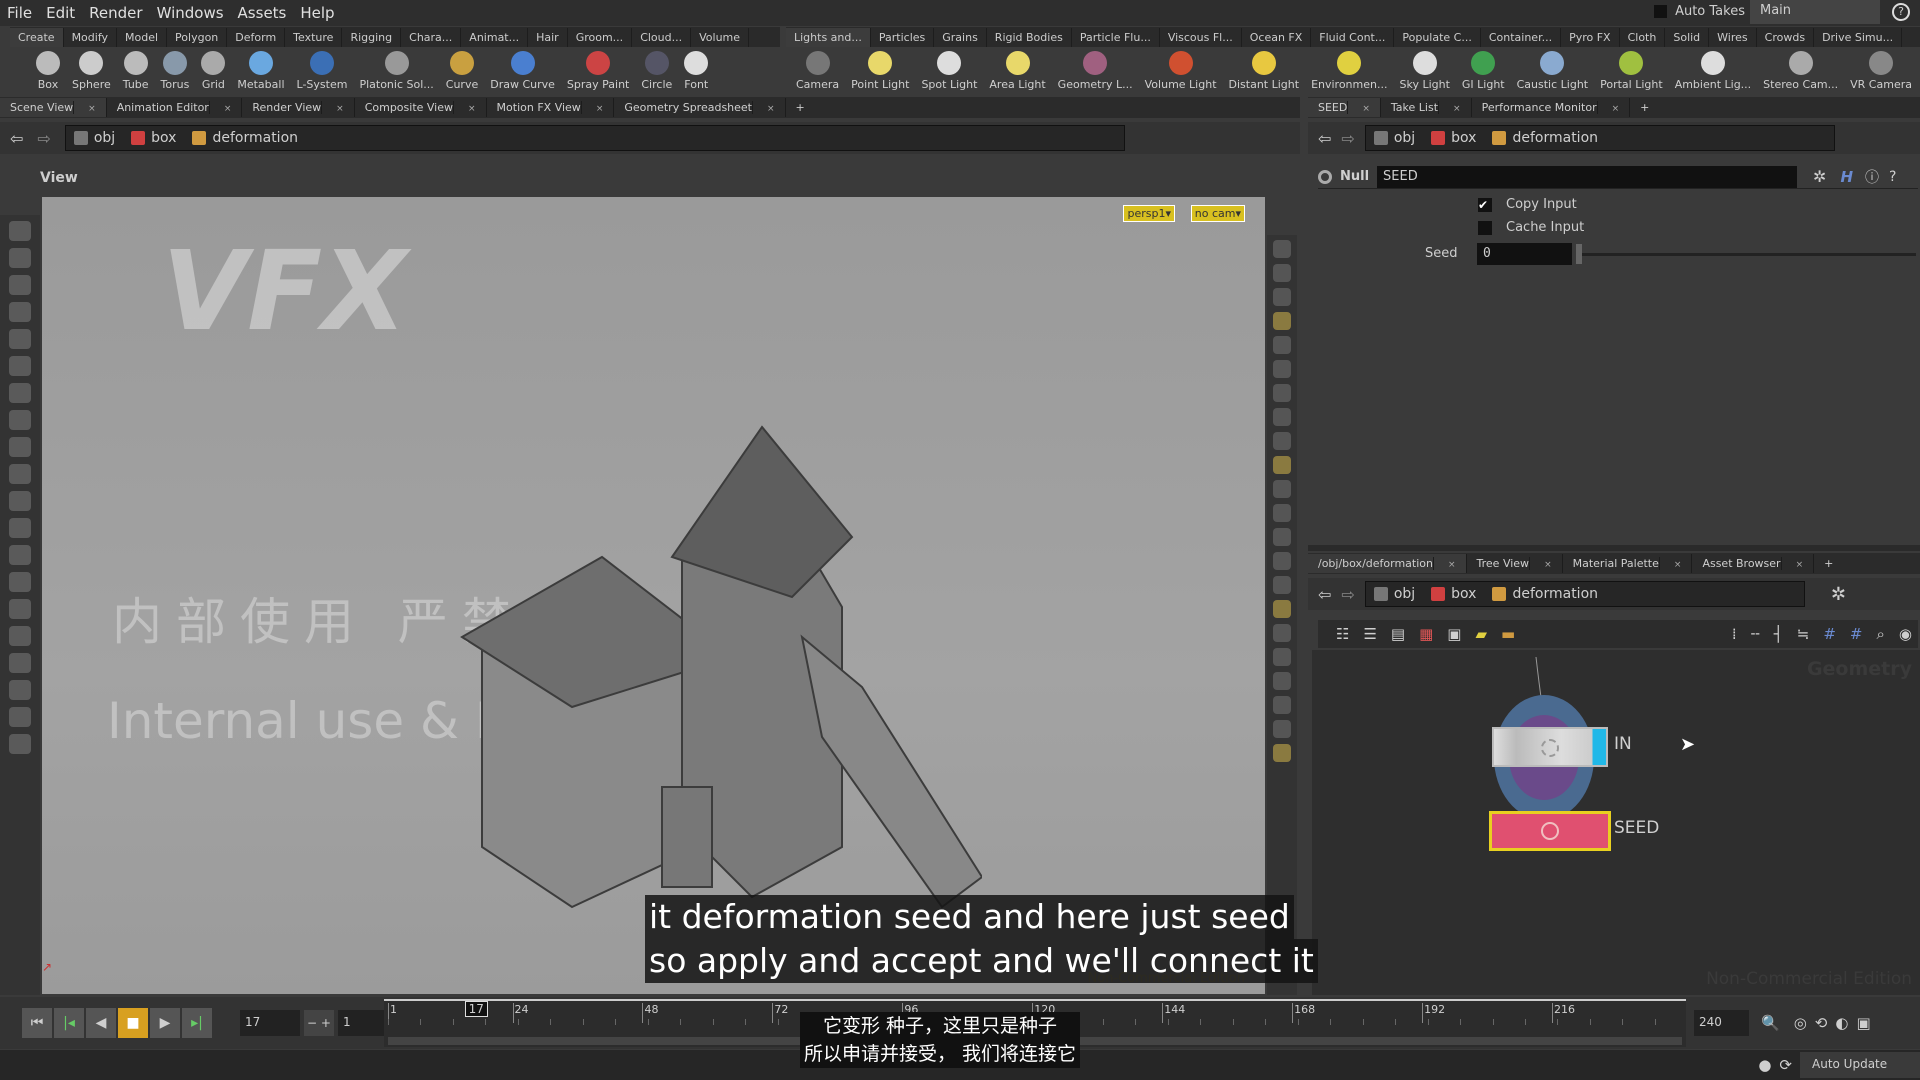 The height and width of the screenshot is (1080, 1920). I want to click on shelf-tab: Wires, so click(1733, 37).